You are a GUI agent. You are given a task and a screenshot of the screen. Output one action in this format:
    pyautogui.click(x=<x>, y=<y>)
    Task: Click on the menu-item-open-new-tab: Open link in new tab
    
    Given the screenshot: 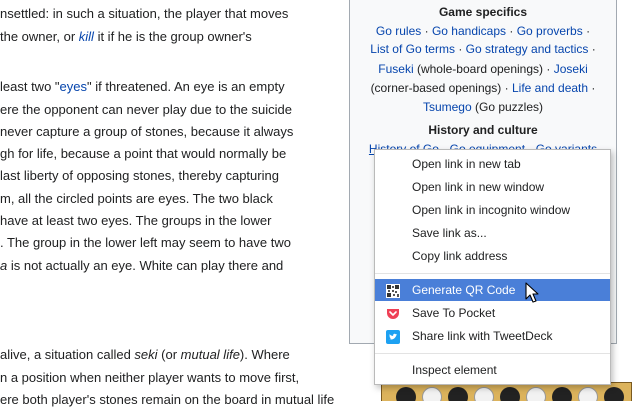 What is the action you would take?
    pyautogui.click(x=492, y=164)
    